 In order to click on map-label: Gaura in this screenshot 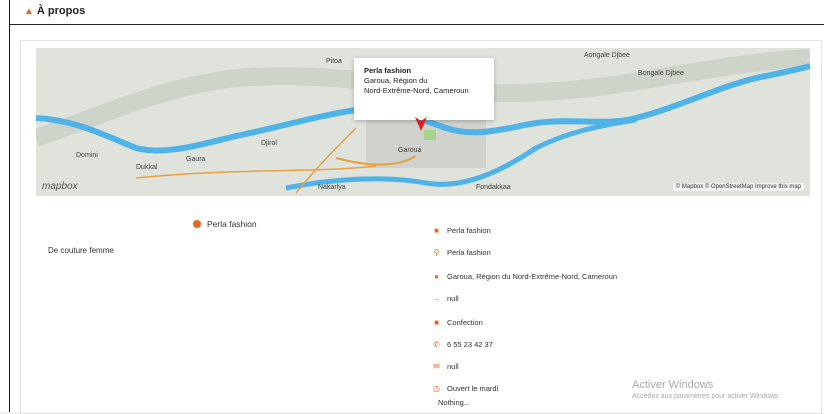, I will do `click(196, 159)`.